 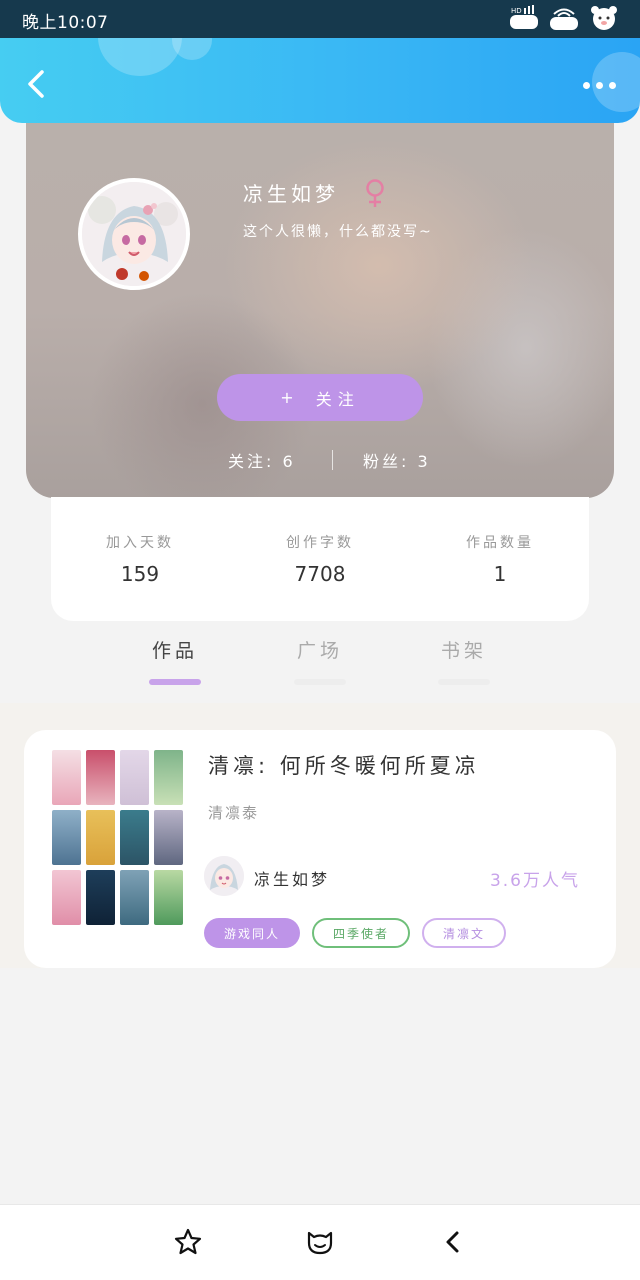 What do you see at coordinates (397, 460) in the screenshot?
I see `followers-count: 粉丝: 3` at bounding box center [397, 460].